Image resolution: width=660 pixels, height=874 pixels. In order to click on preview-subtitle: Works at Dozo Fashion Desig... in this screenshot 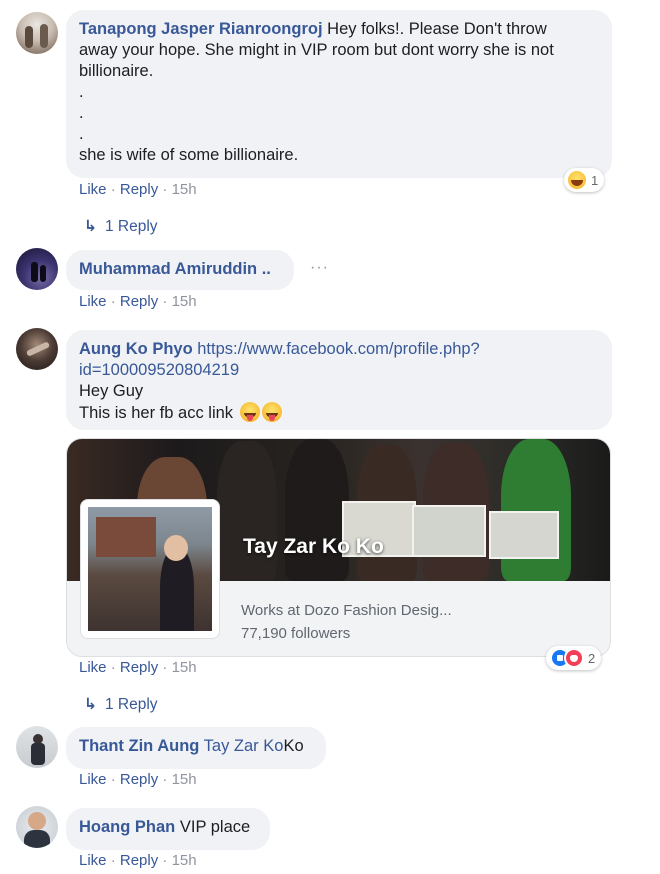, I will do `click(346, 610)`.